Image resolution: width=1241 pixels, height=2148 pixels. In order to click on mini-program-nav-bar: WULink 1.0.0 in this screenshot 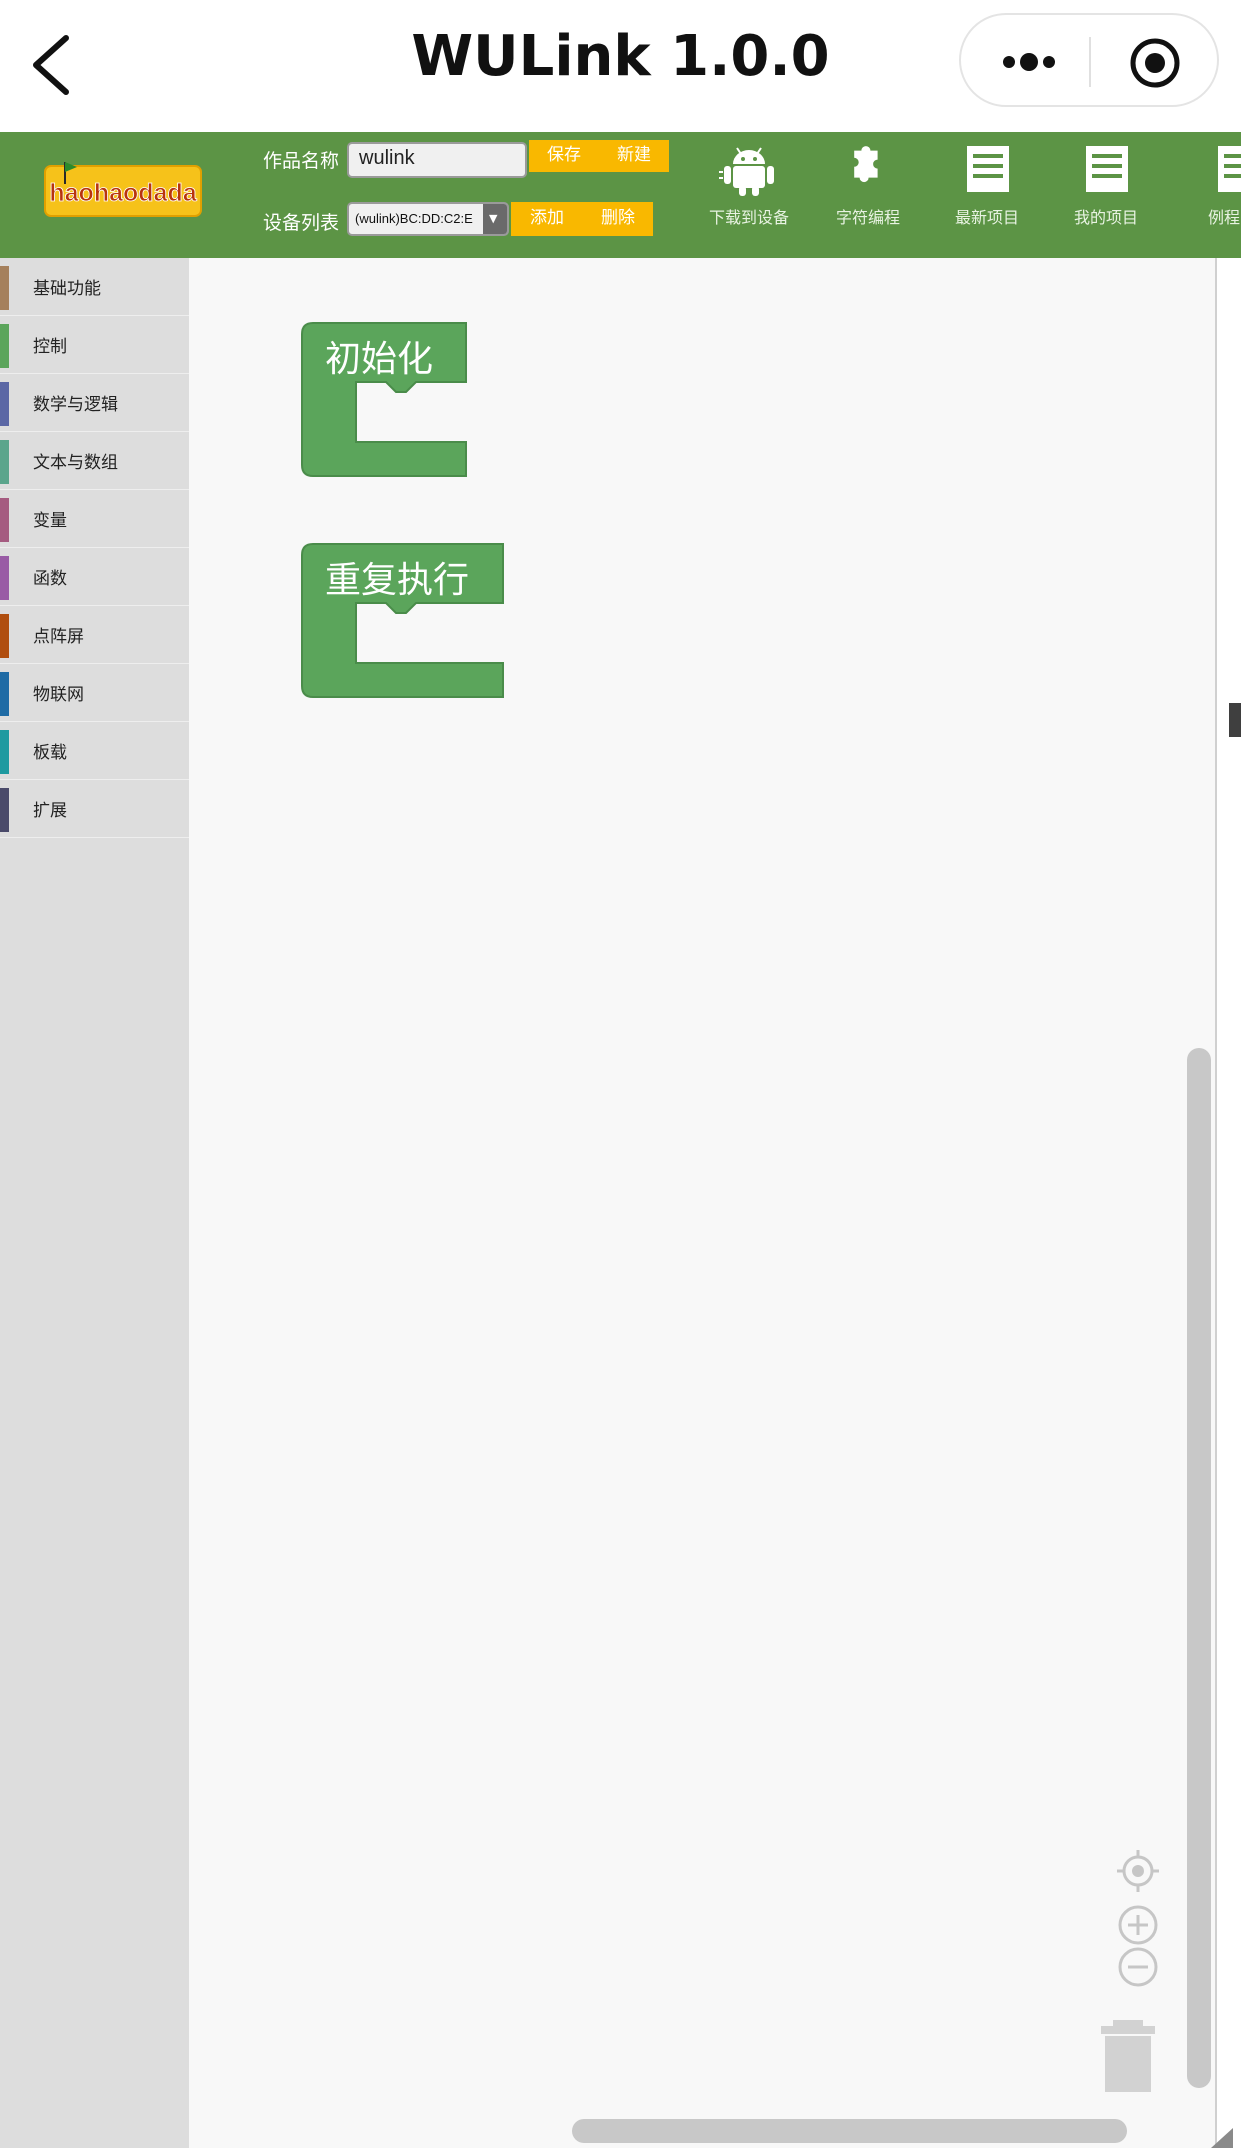, I will do `click(620, 66)`.